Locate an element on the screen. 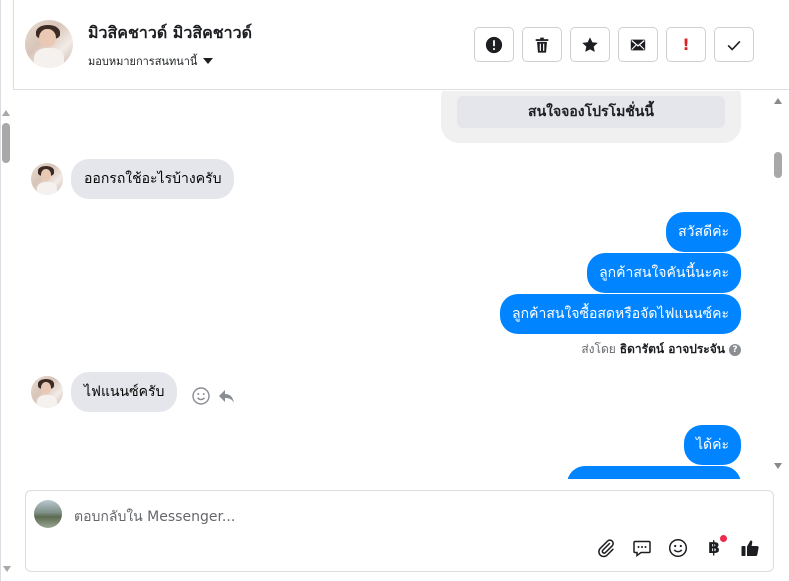 The image size is (789, 581). thread-actions: ! is located at coordinates (614, 44).